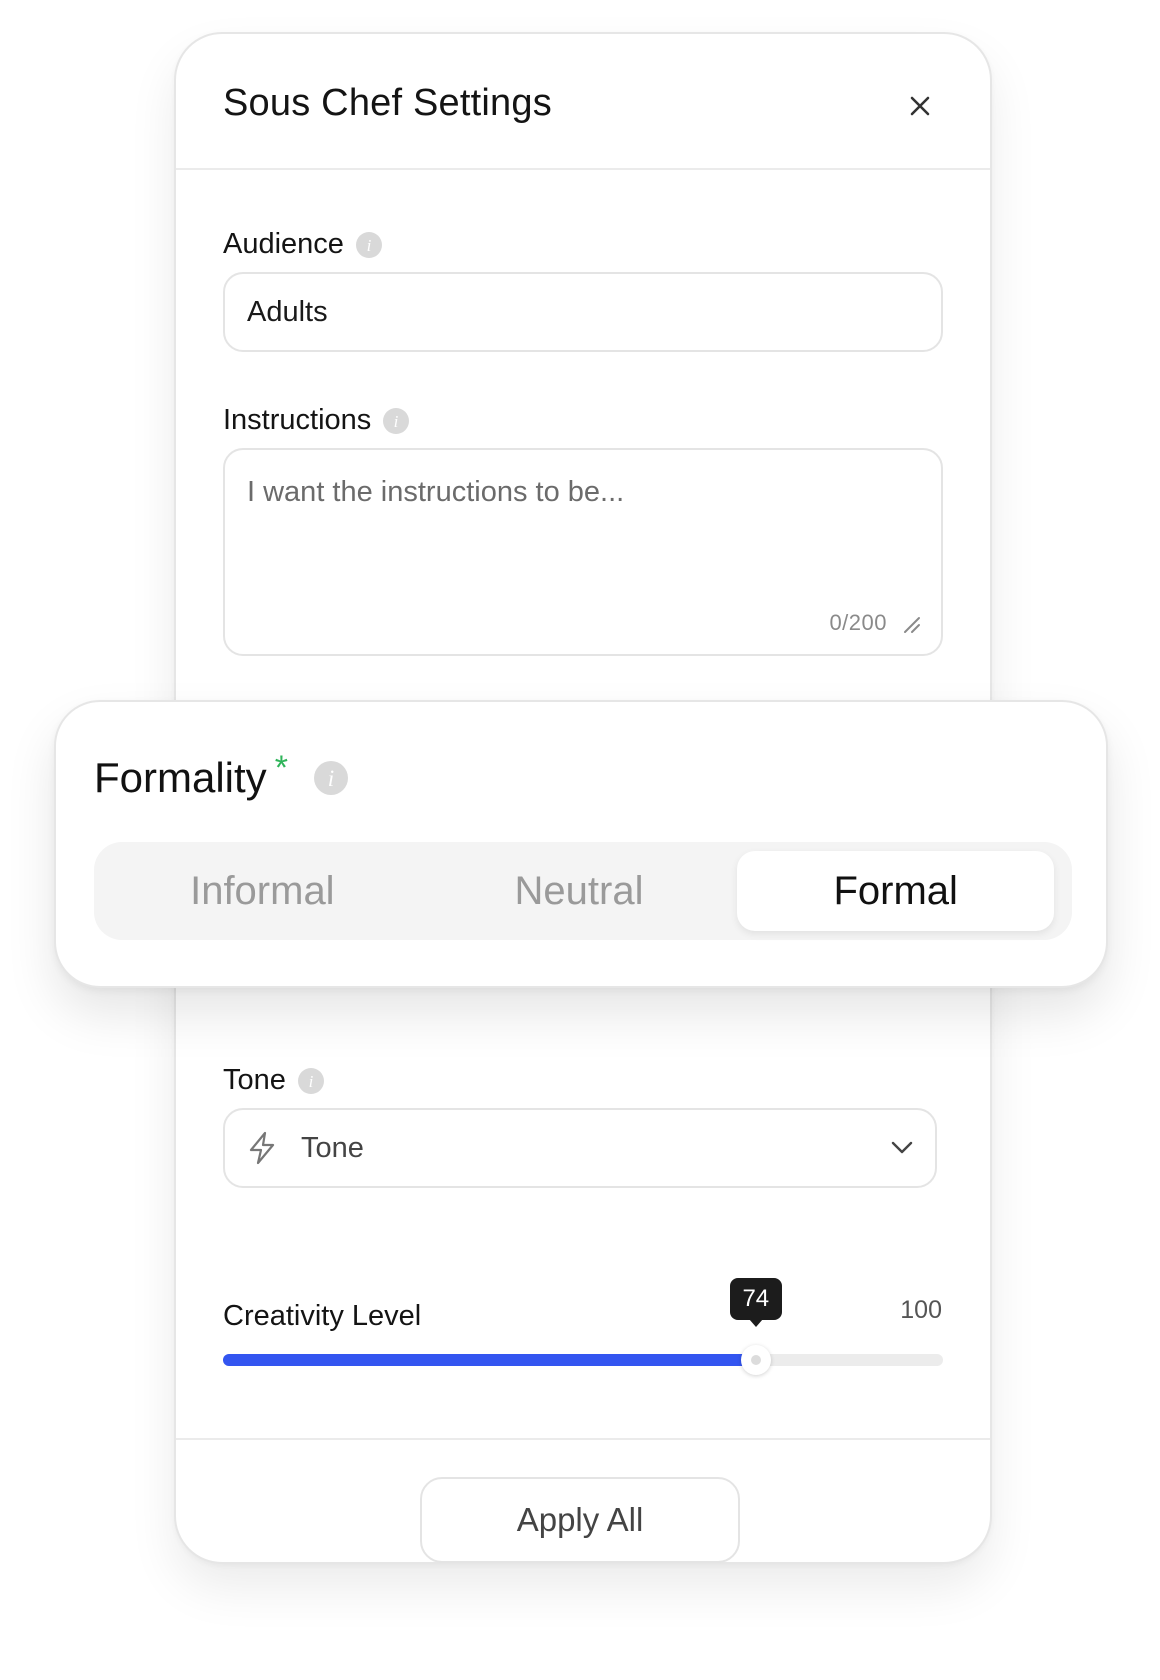 This screenshot has height=1680, width=1160. I want to click on close-button, so click(920, 106).